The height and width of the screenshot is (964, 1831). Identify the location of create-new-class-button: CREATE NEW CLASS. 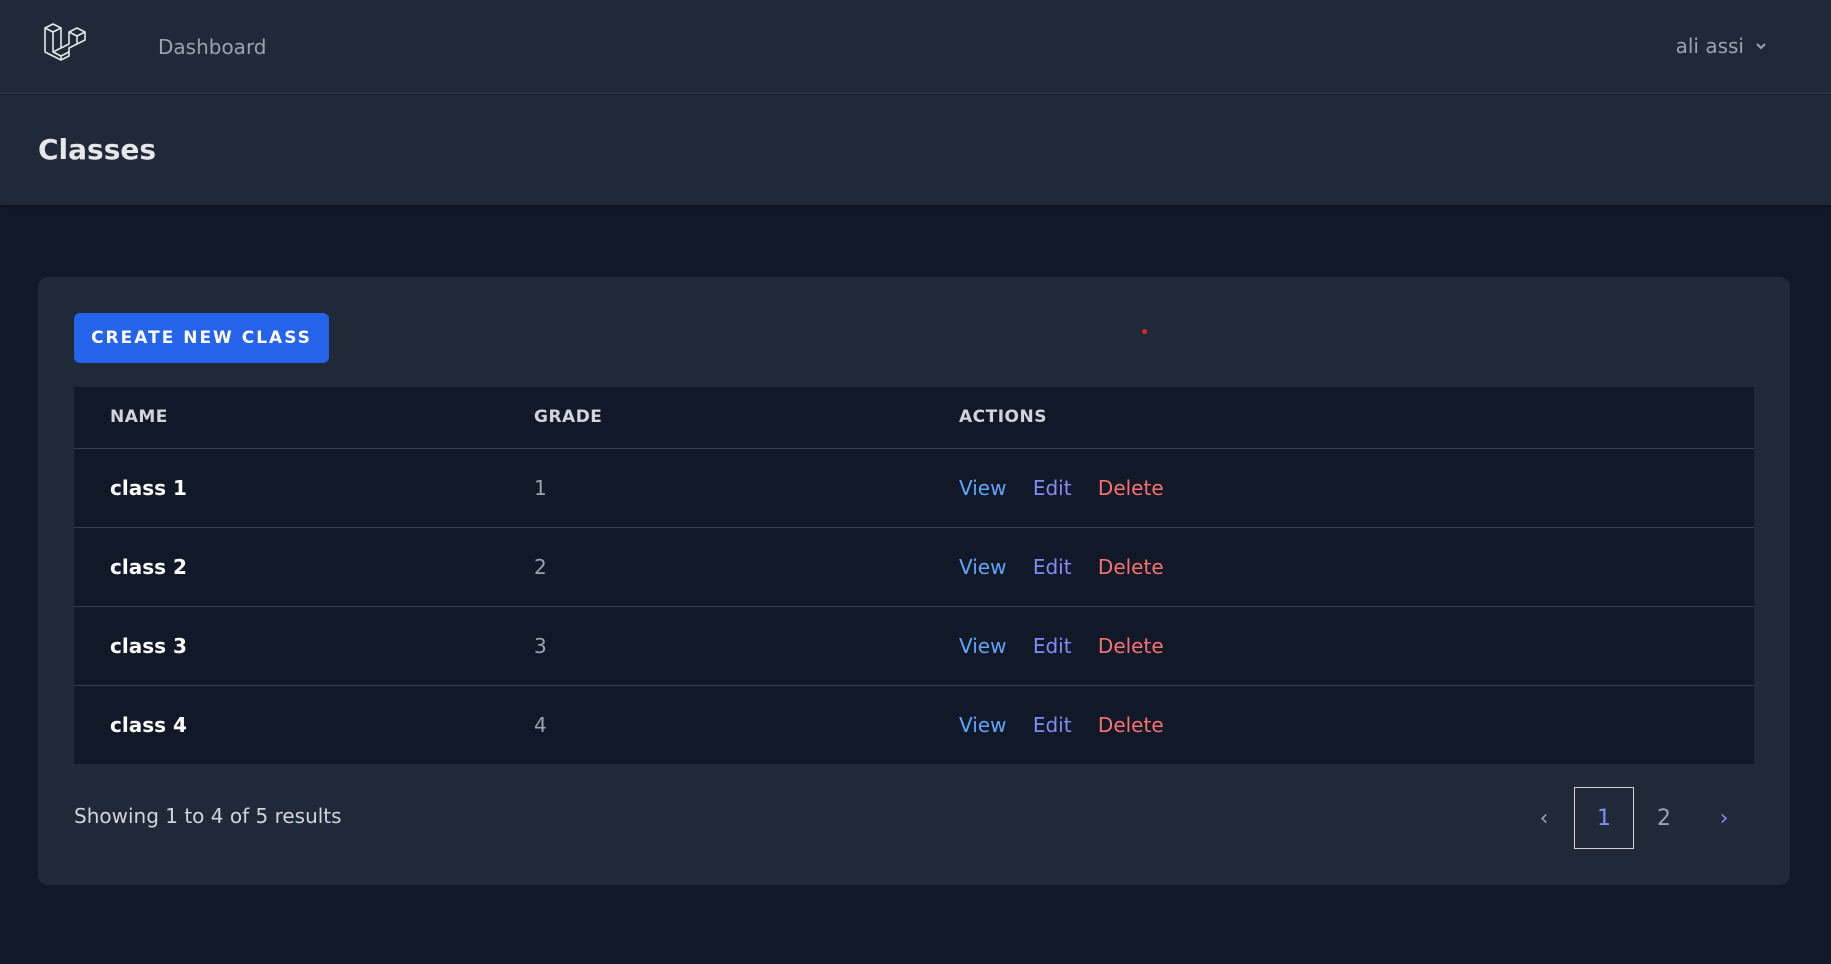
(201, 338).